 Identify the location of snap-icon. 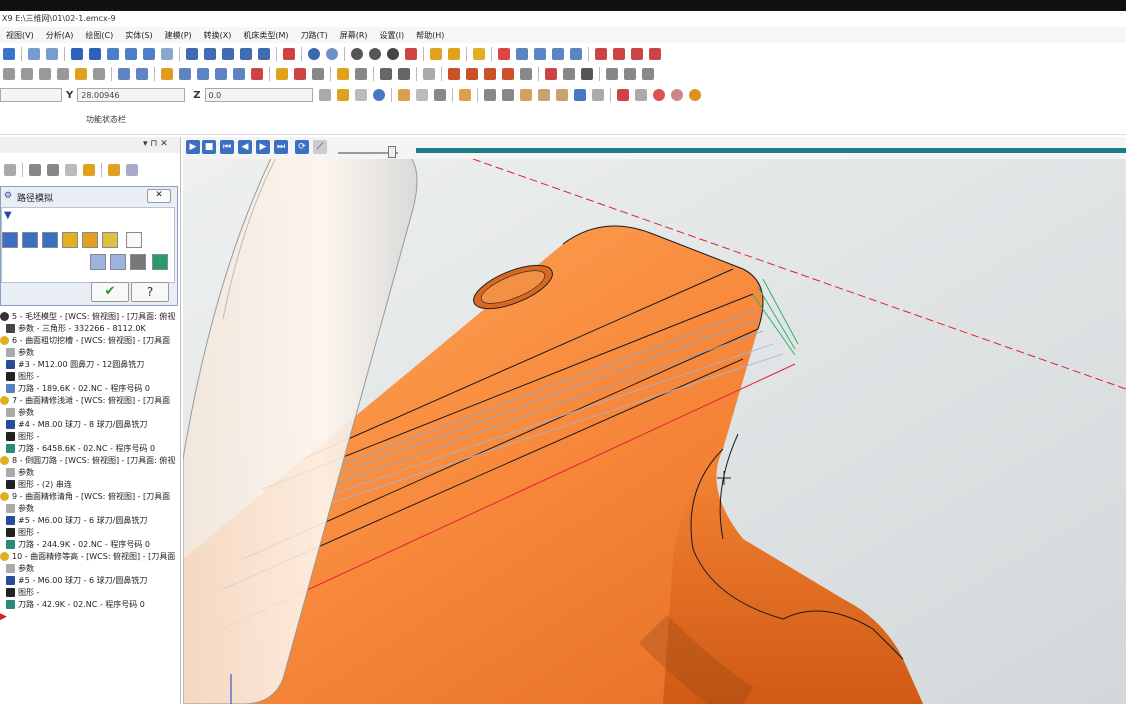
(324, 95).